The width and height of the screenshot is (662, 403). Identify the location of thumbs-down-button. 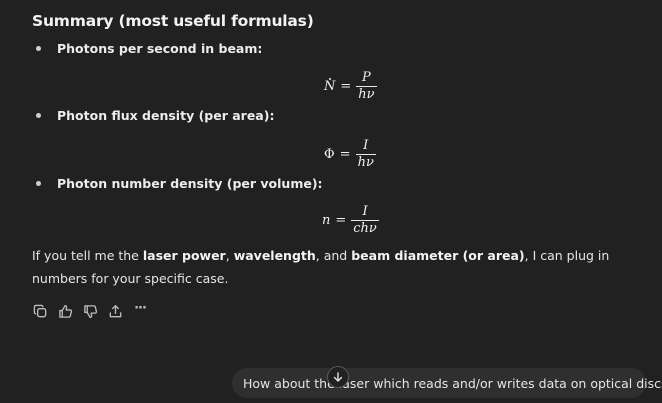
(90, 311).